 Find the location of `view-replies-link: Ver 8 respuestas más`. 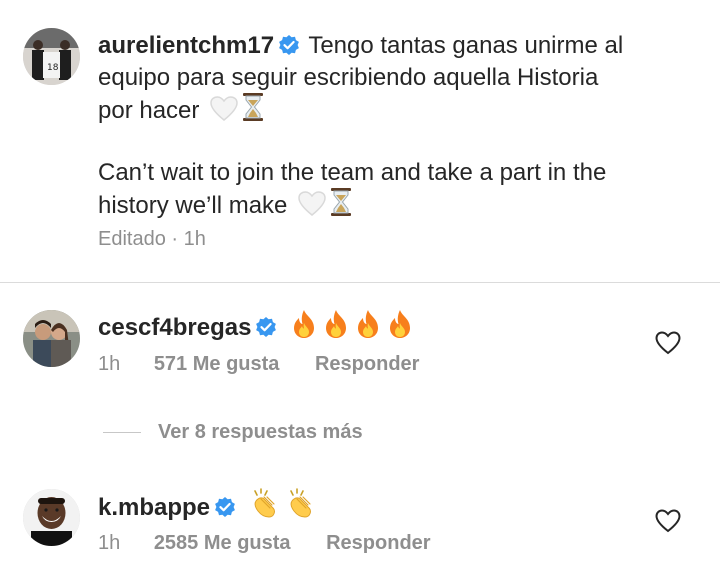

view-replies-link: Ver 8 respuestas más is located at coordinates (260, 432).